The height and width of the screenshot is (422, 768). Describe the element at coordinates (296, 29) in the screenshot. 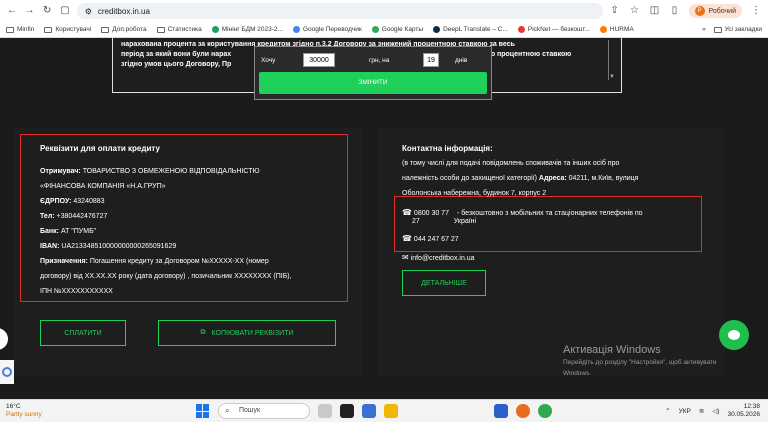

I see `translate-icon` at that location.